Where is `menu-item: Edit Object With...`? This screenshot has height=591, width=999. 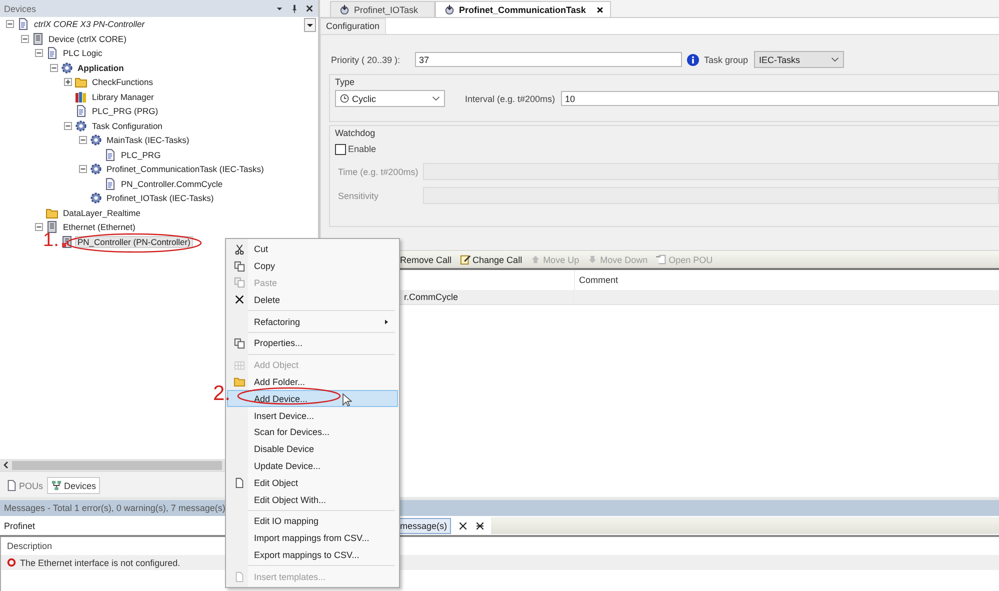
menu-item: Edit Object With... is located at coordinates (312, 499).